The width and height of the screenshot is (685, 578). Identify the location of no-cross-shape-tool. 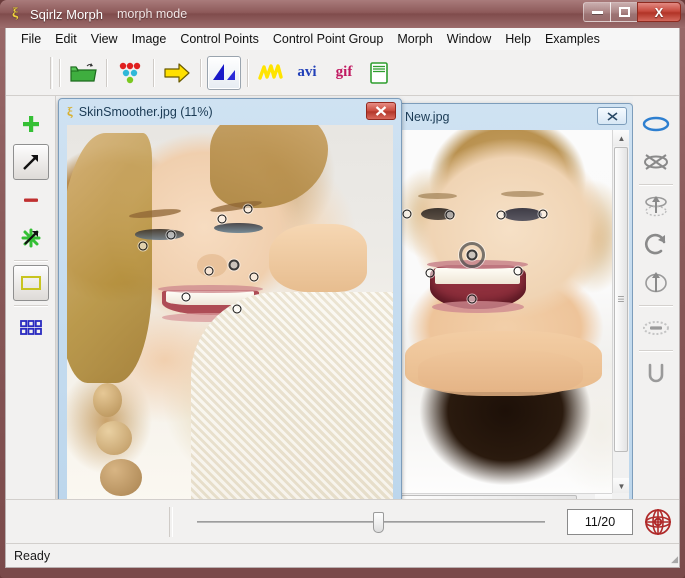
(656, 162).